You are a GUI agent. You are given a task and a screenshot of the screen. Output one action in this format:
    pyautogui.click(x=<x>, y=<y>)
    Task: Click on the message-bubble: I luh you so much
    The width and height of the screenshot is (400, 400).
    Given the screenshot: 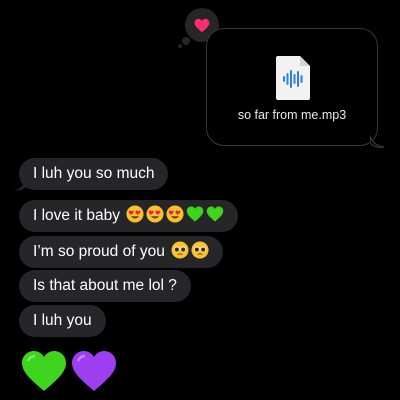 What is the action you would take?
    pyautogui.click(x=94, y=174)
    